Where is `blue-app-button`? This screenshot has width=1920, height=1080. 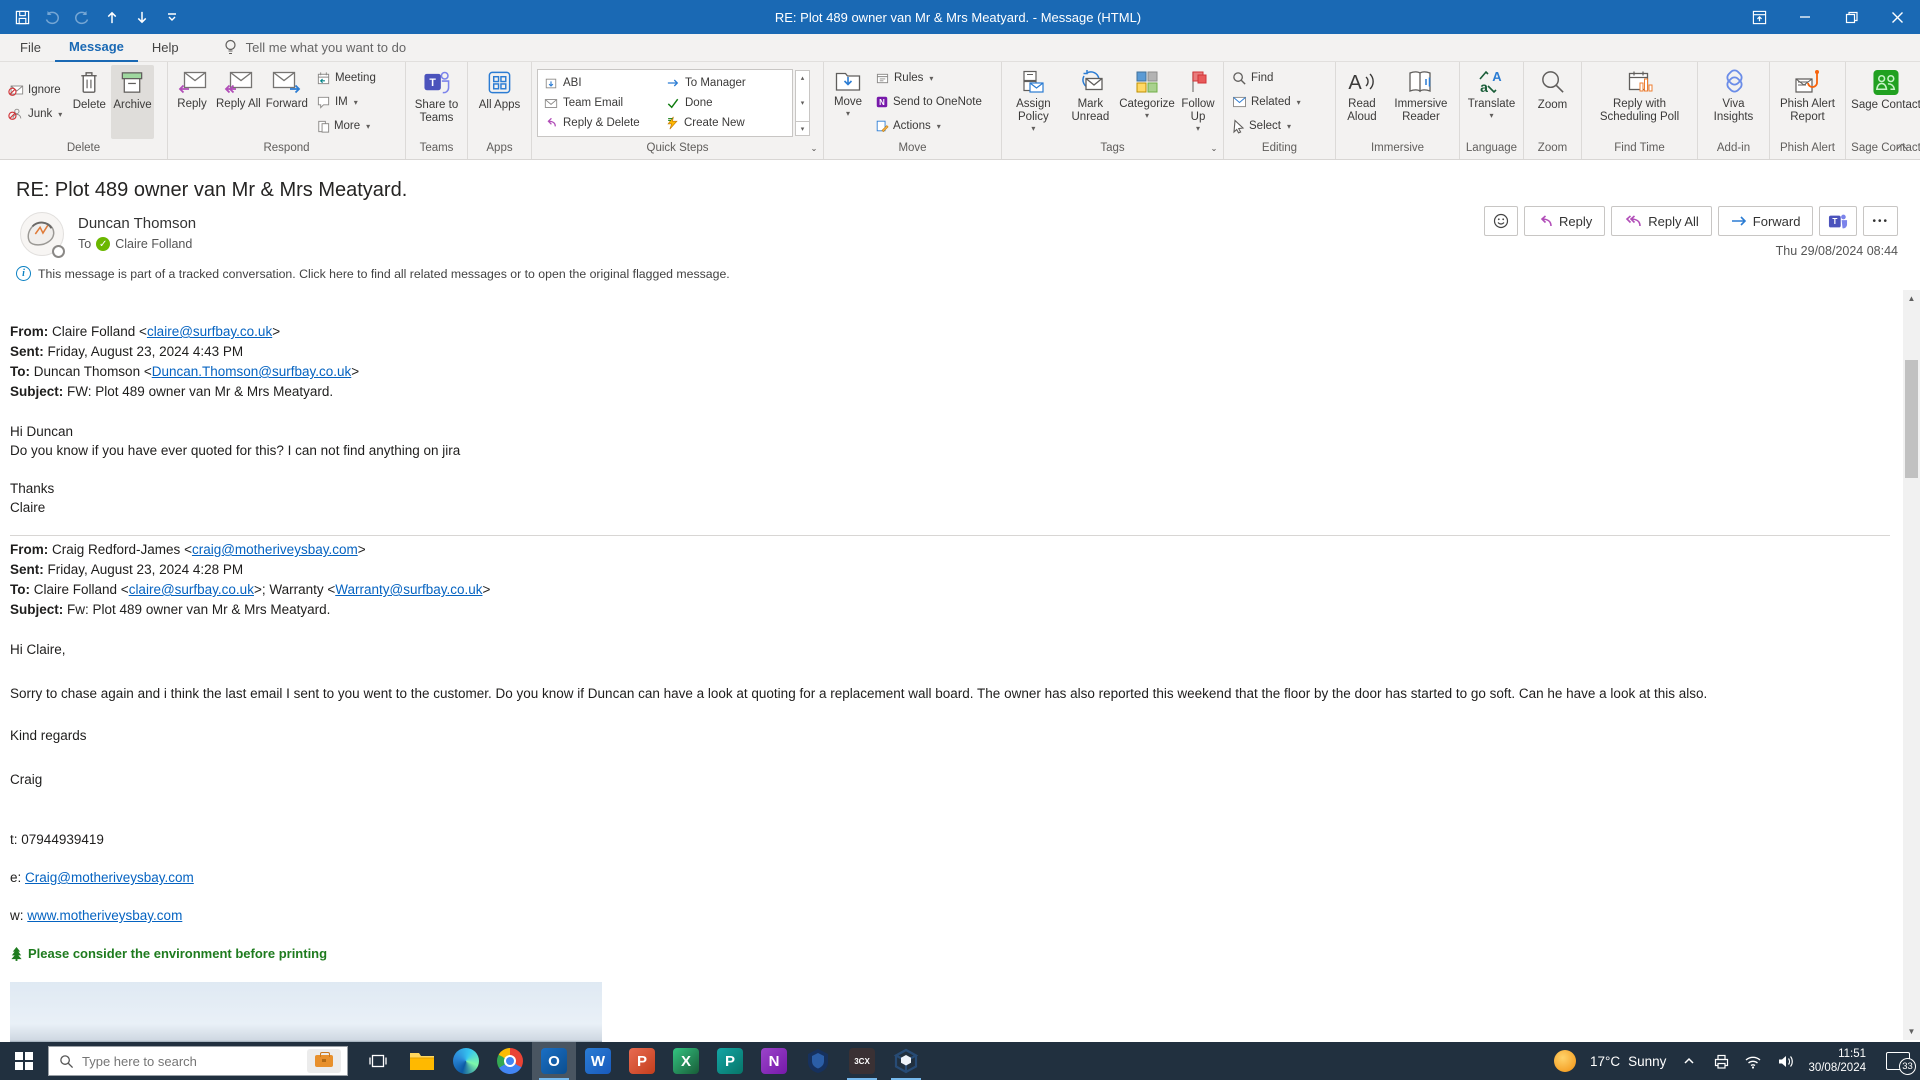 blue-app-button is located at coordinates (818, 1061).